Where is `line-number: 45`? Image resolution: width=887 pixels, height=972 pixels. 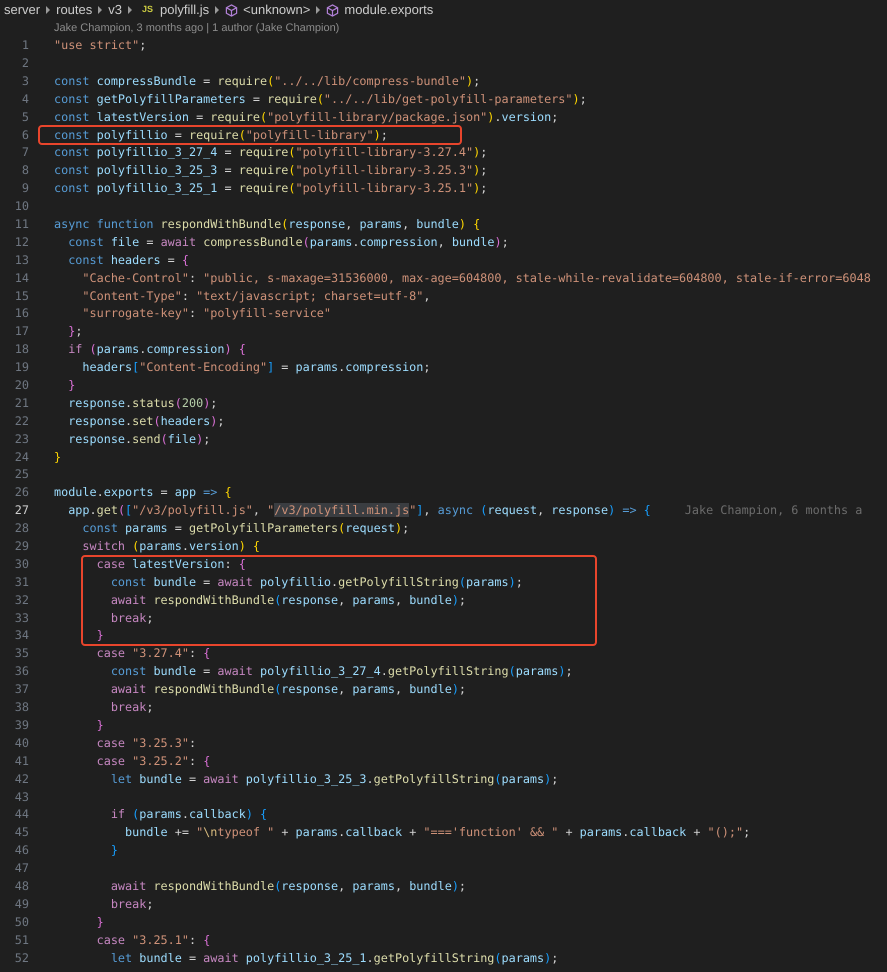
line-number: 45 is located at coordinates (21, 833).